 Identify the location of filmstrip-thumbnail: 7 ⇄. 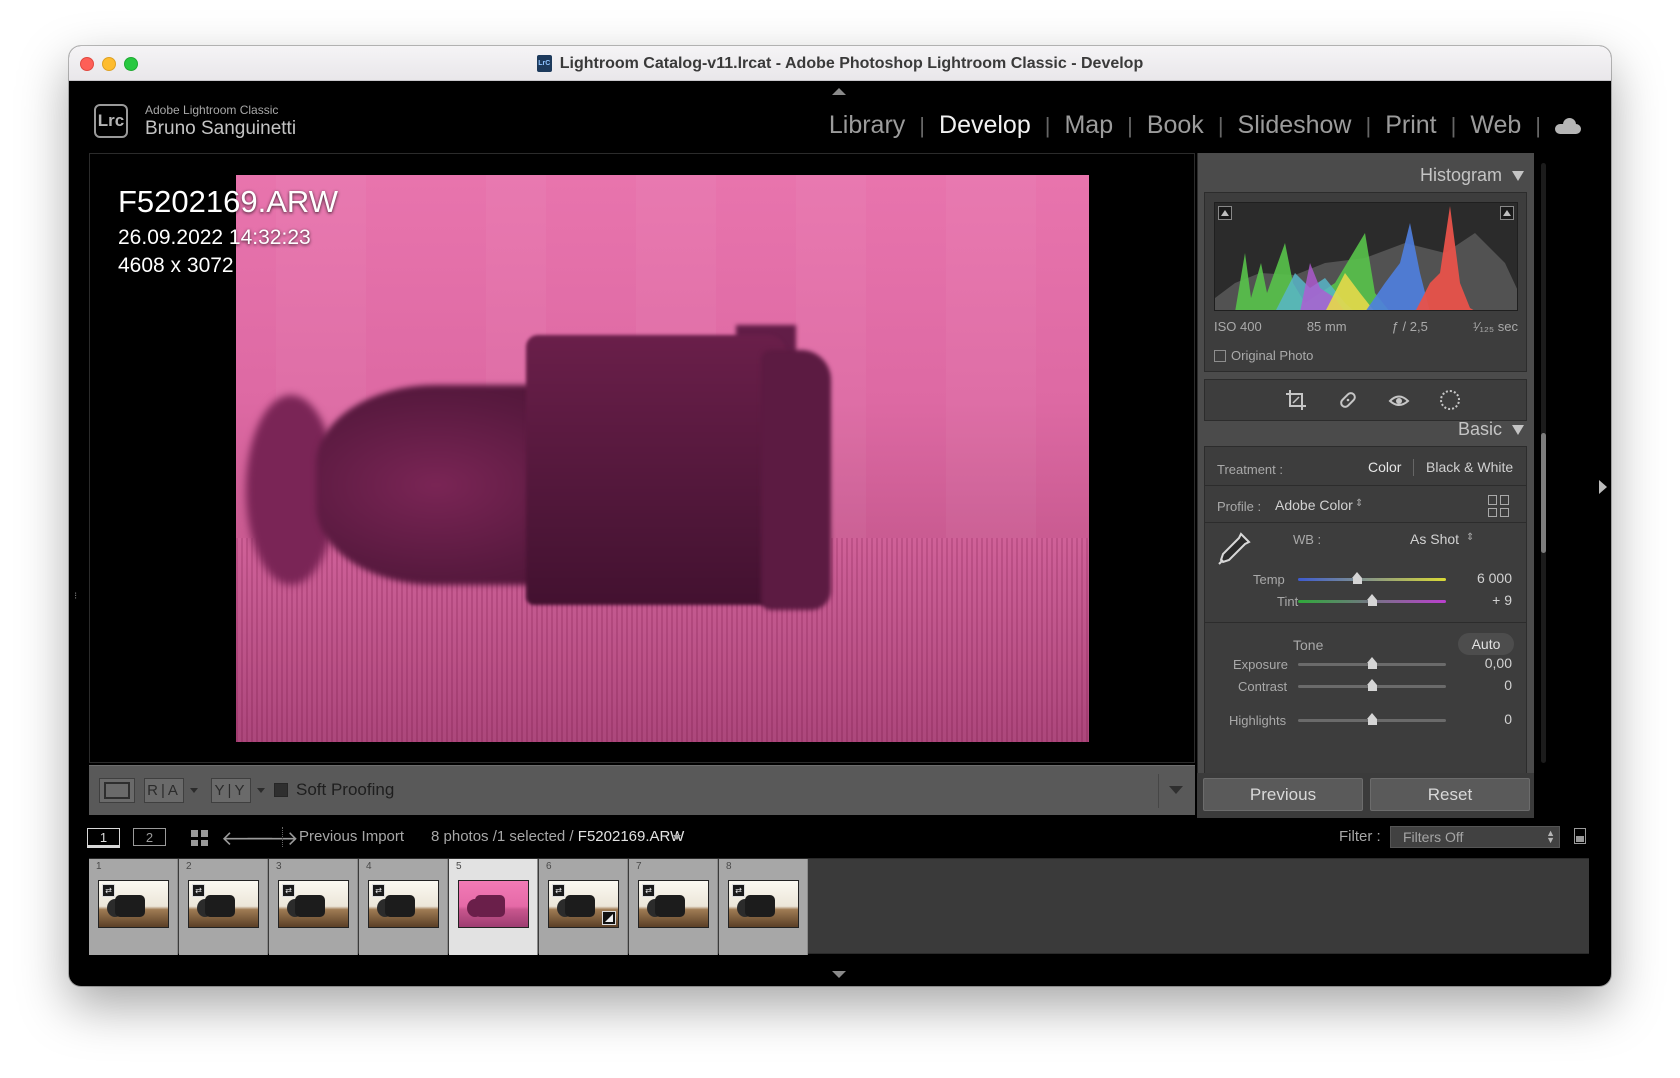
(673, 907).